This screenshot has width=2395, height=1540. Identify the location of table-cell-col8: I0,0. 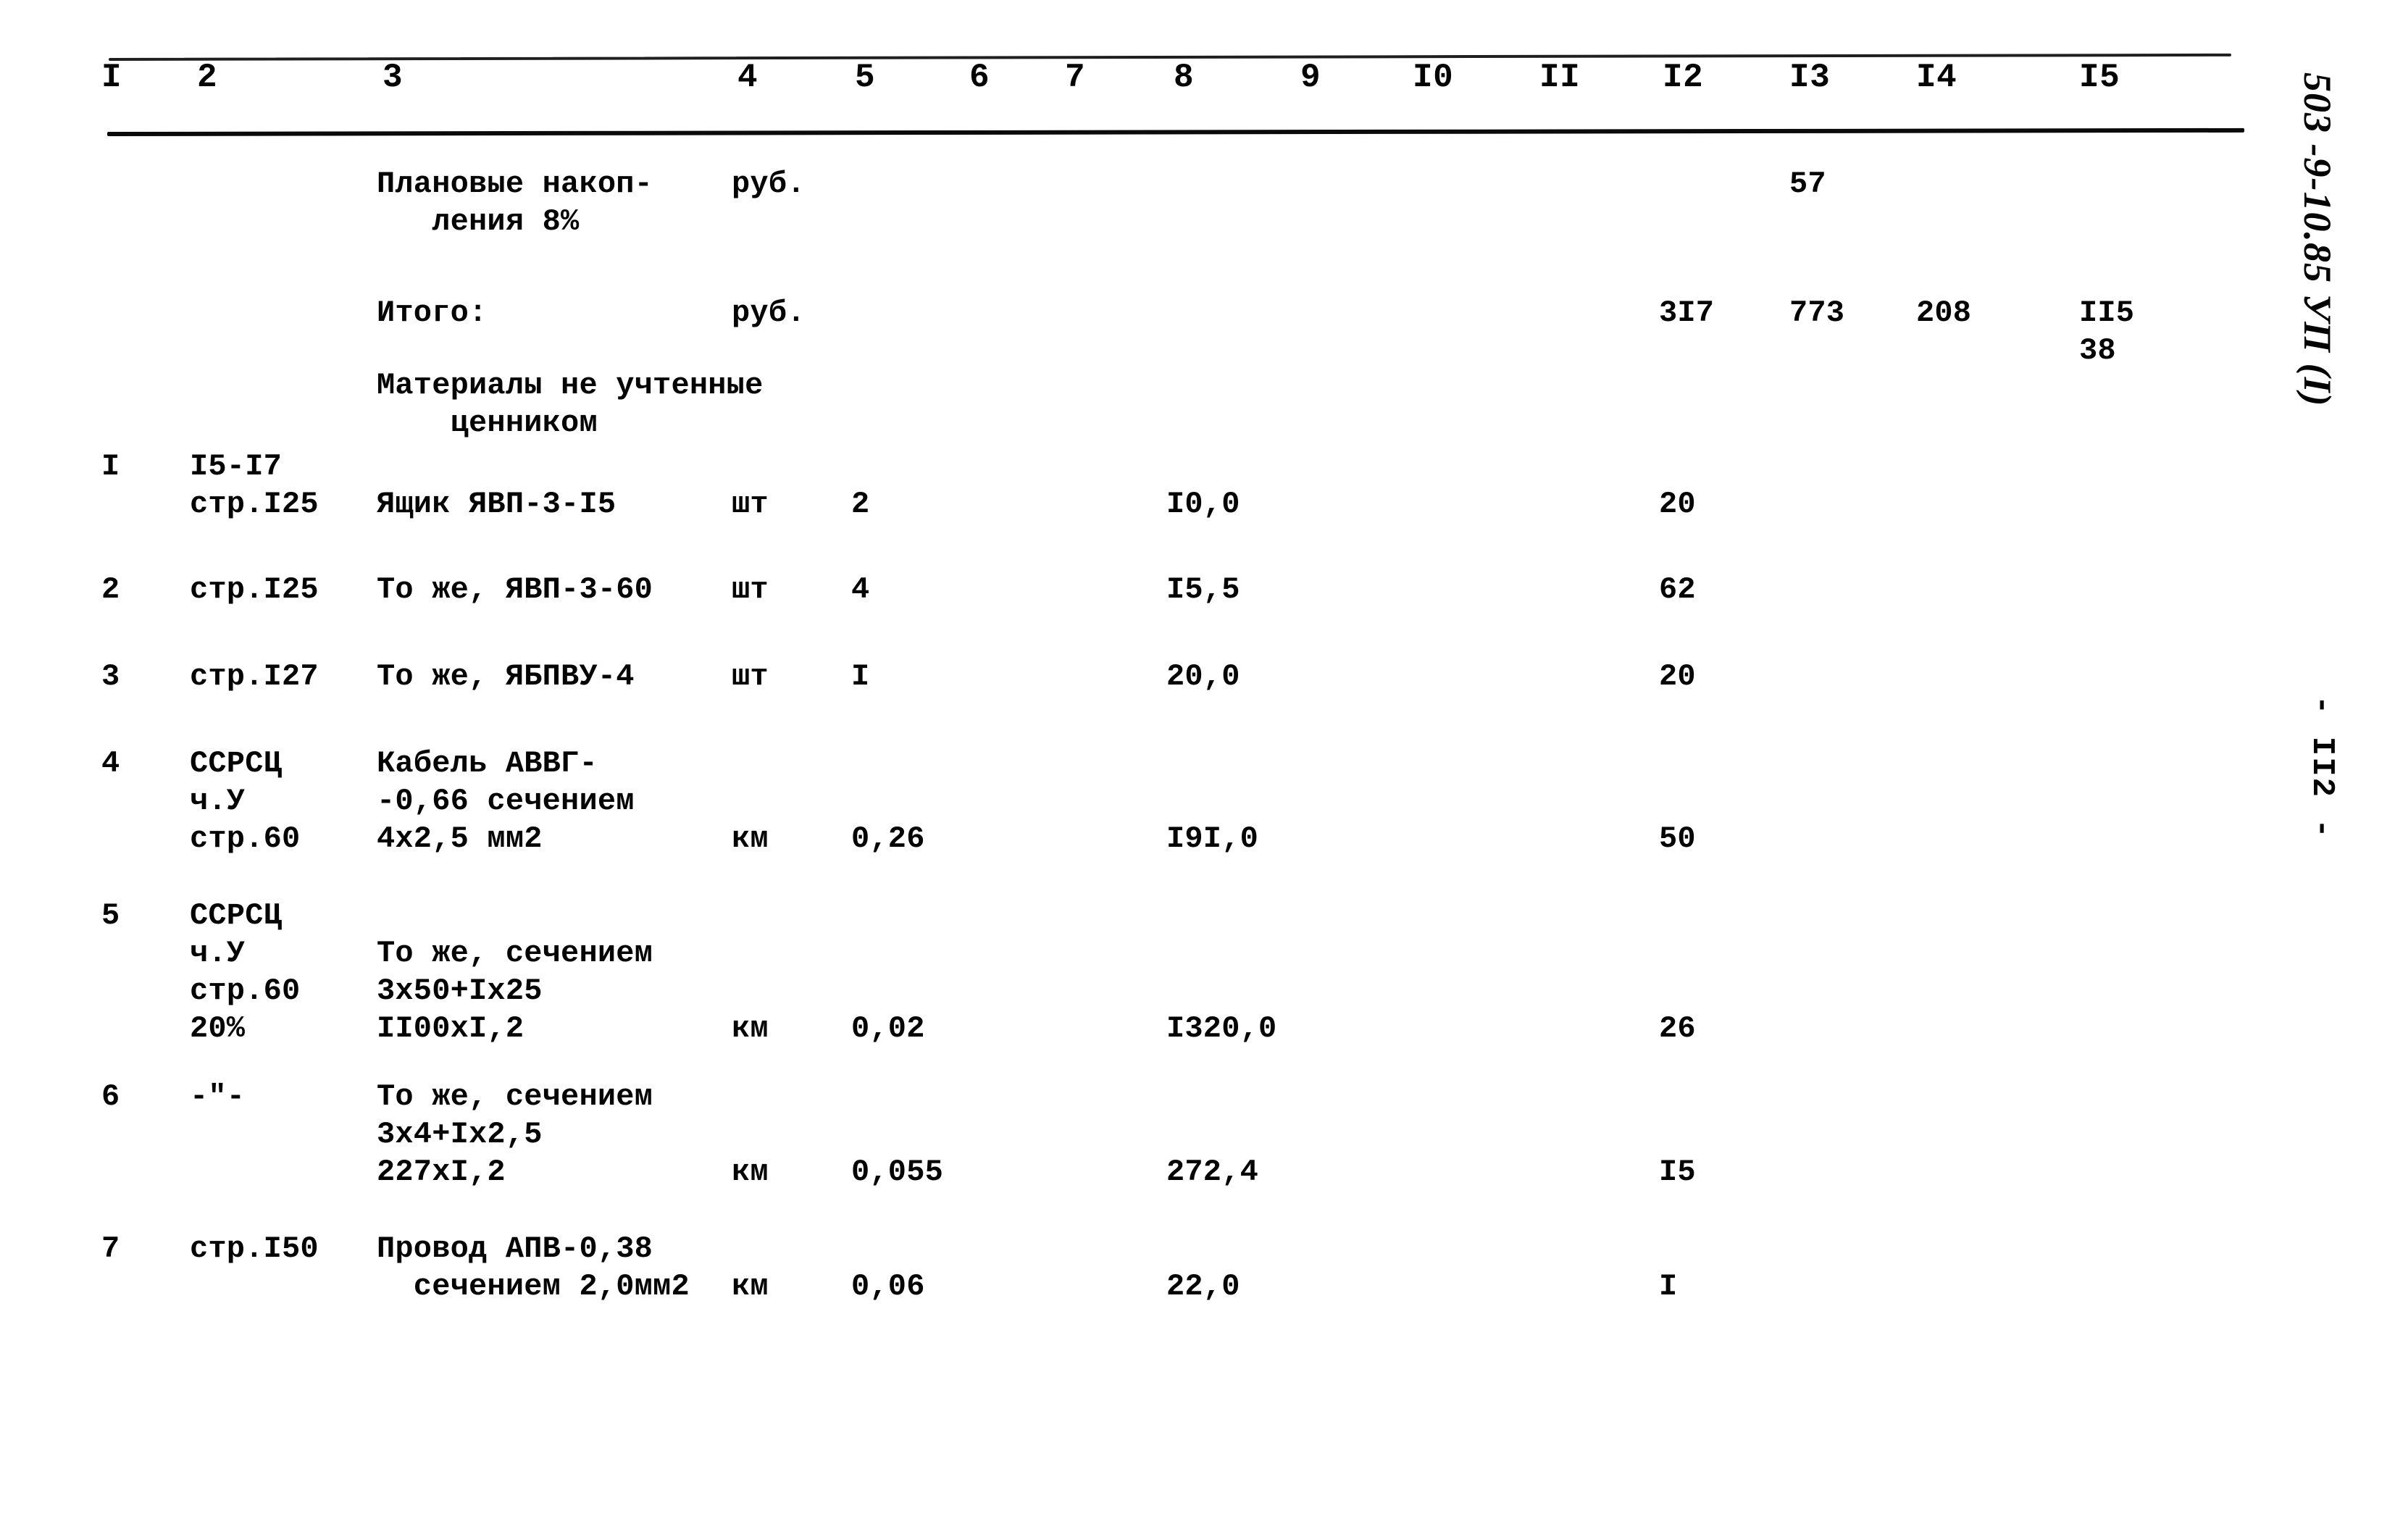
(1203, 504).